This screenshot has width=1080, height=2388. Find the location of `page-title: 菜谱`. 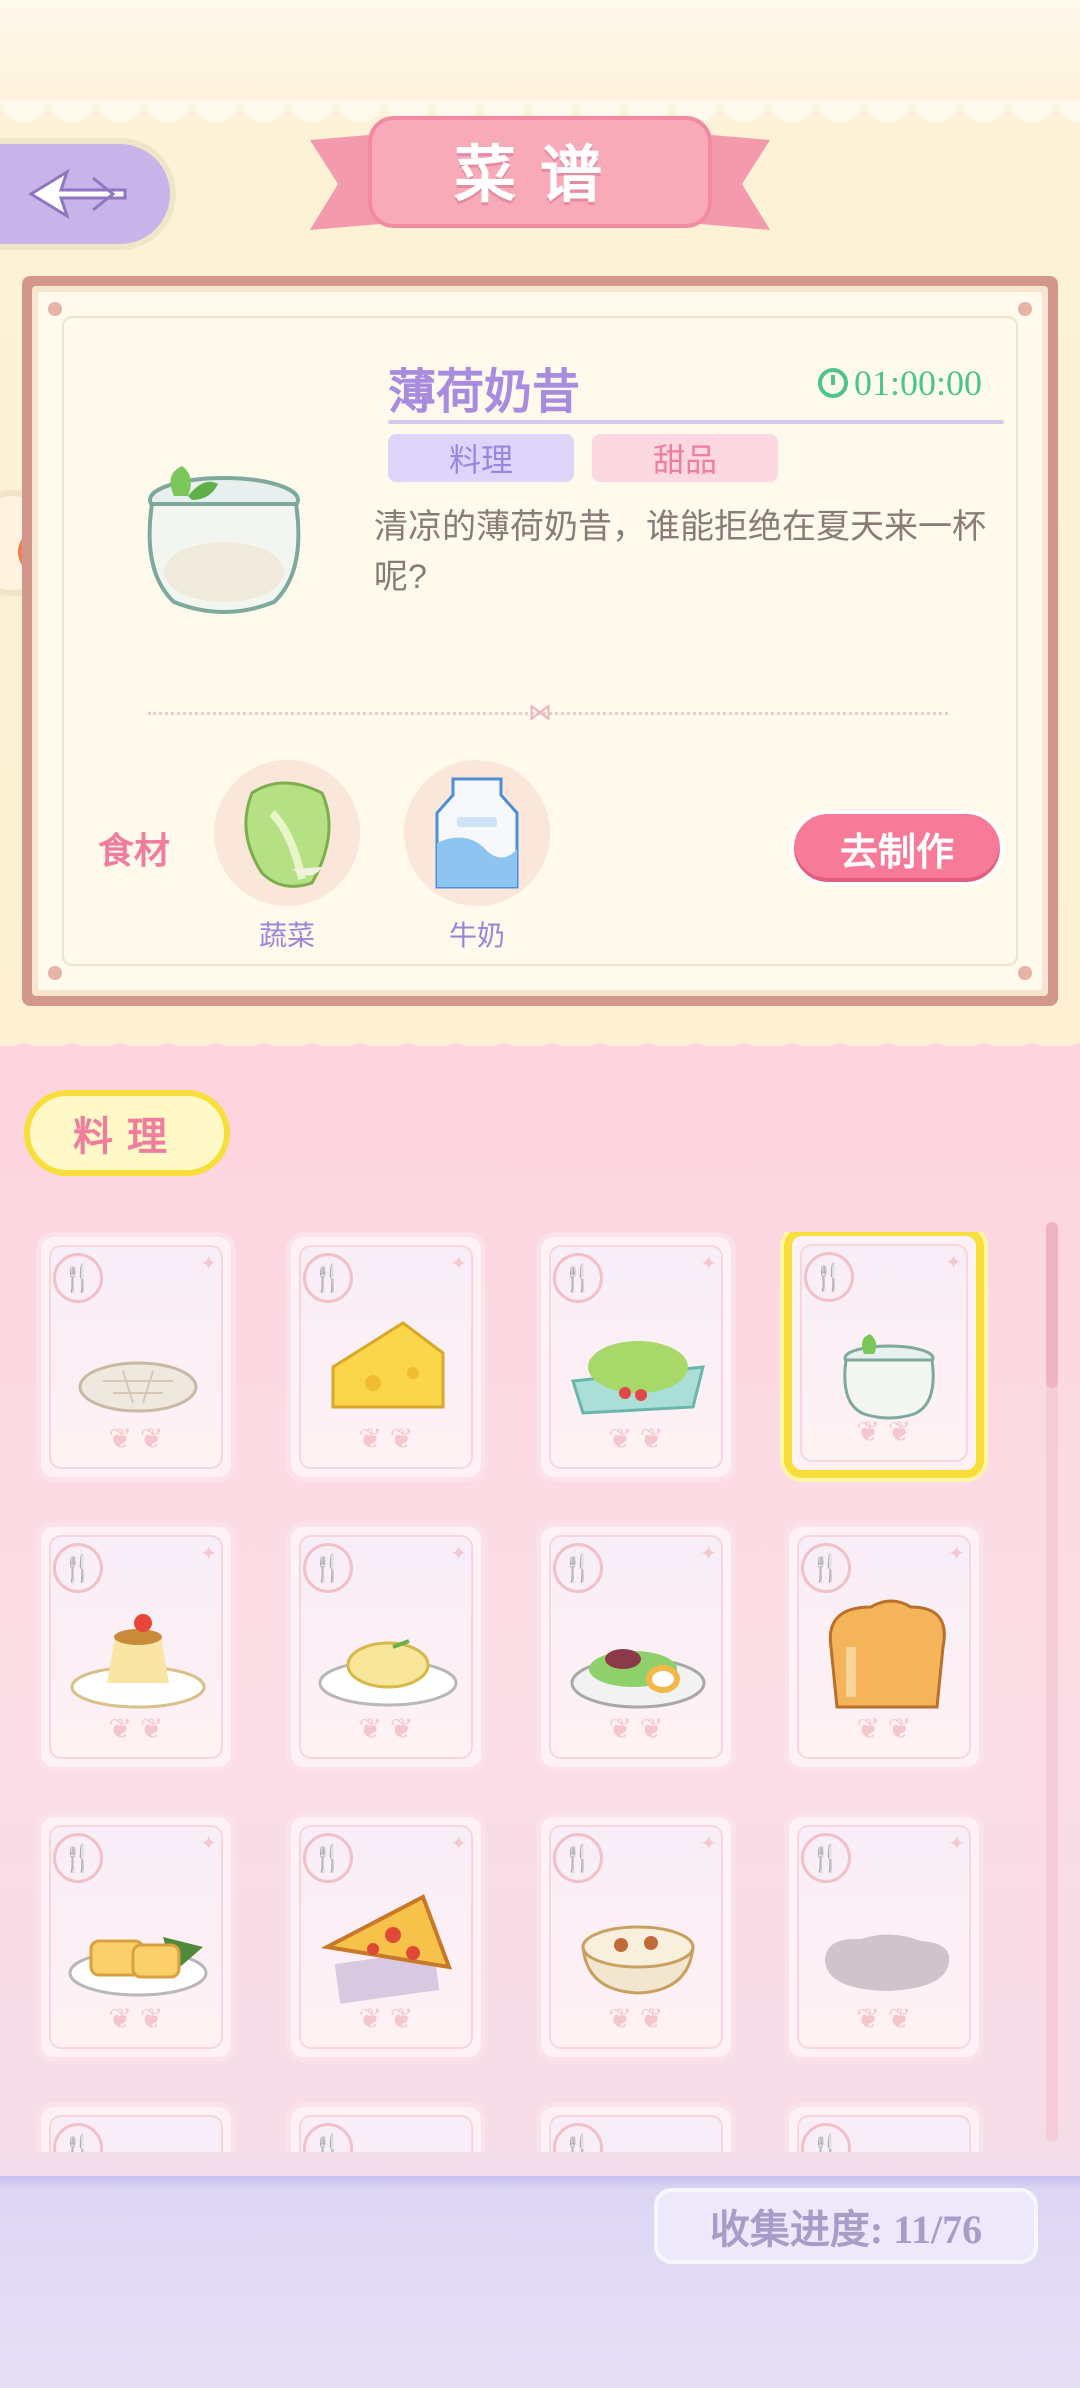

page-title: 菜谱 is located at coordinates (539, 175).